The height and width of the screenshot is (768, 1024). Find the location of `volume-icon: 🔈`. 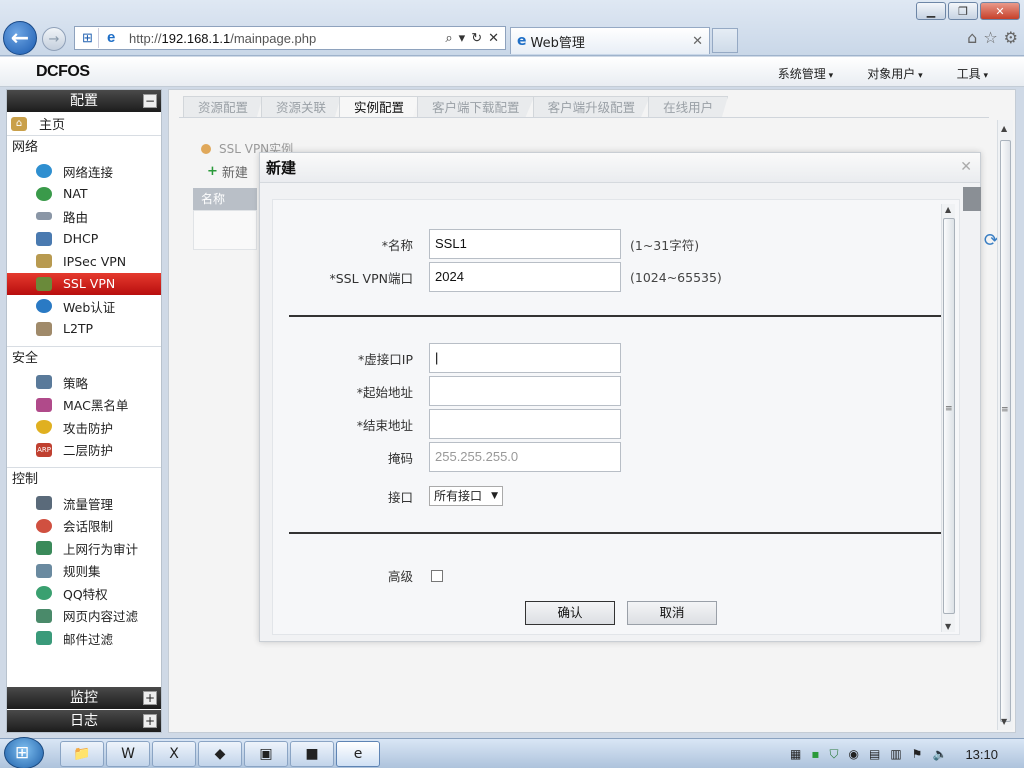

volume-icon: 🔈 is located at coordinates (939, 754).